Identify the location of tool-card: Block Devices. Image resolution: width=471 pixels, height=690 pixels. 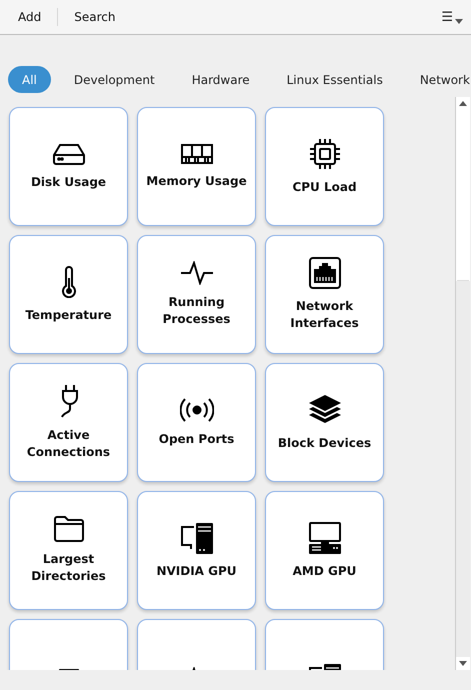
(324, 422).